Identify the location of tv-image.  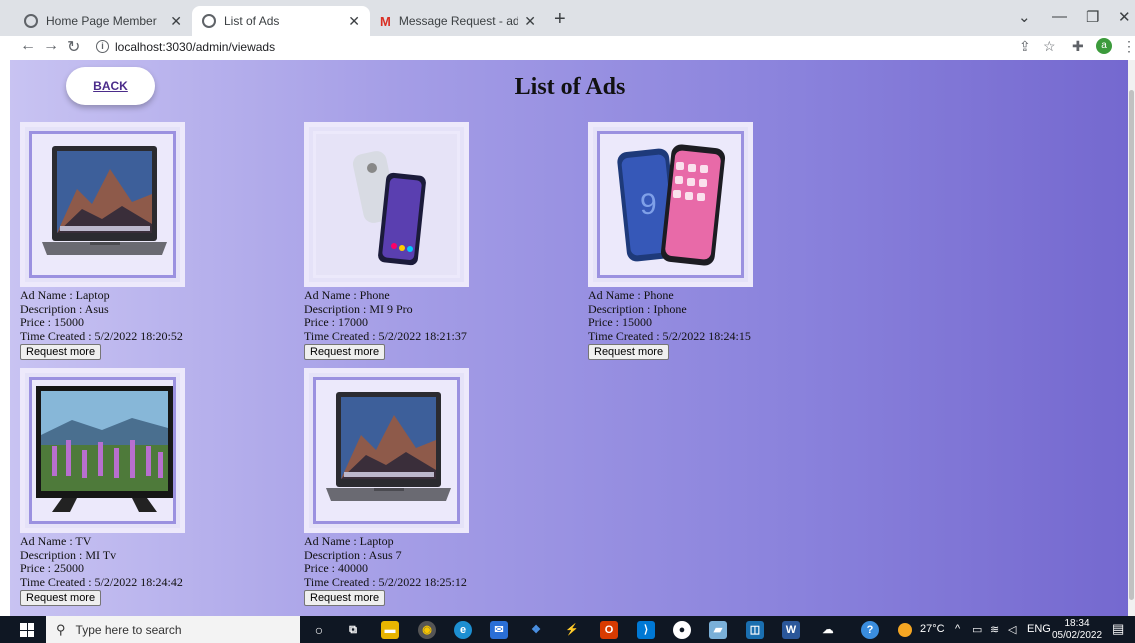
(104, 449).